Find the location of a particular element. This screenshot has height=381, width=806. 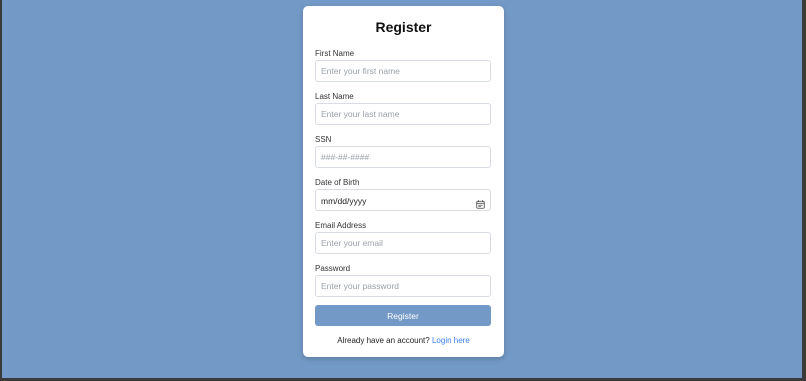

email-label: Email Address is located at coordinates (341, 225).